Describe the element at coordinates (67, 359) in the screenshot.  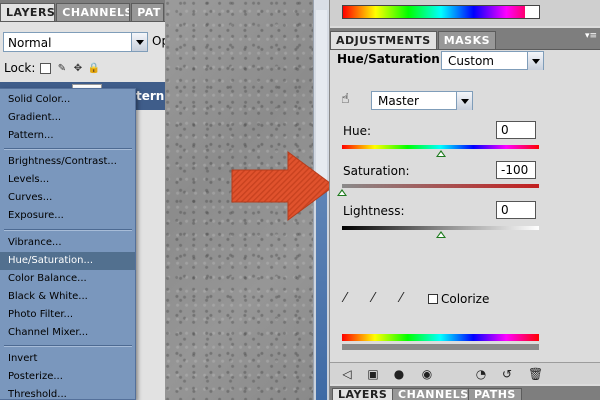
I see `menu-item-invert: Invert` at that location.